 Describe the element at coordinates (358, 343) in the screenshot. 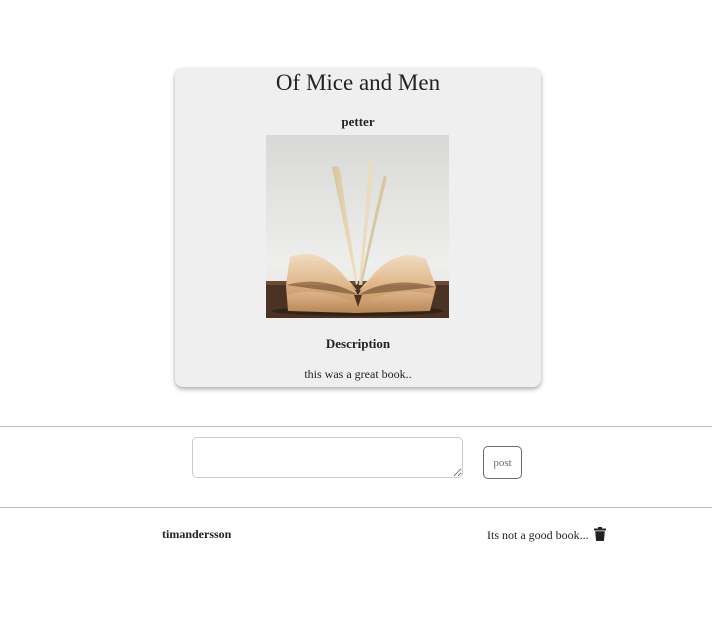

I see `description-heading: Description` at that location.